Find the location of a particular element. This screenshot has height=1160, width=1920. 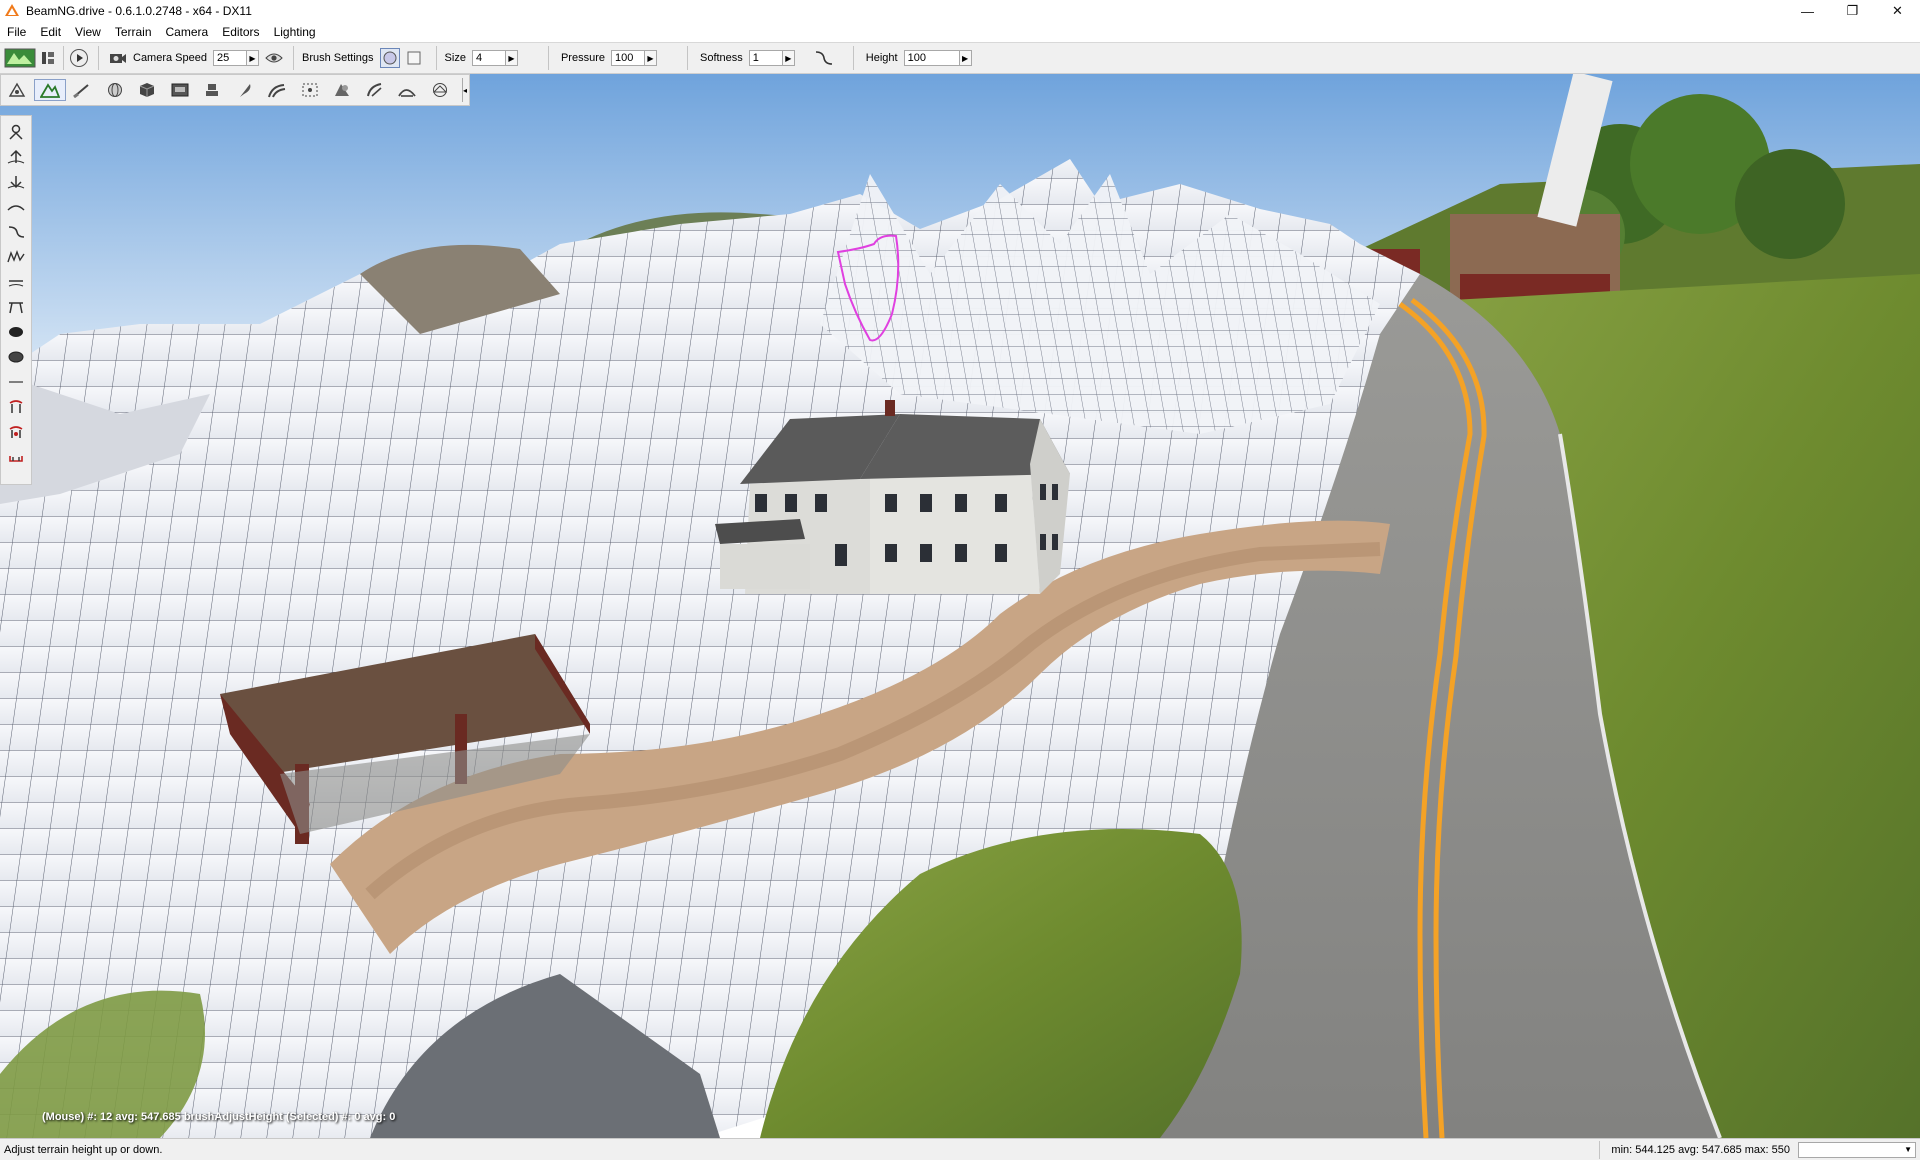

object-select-icon is located at coordinates (17, 90).